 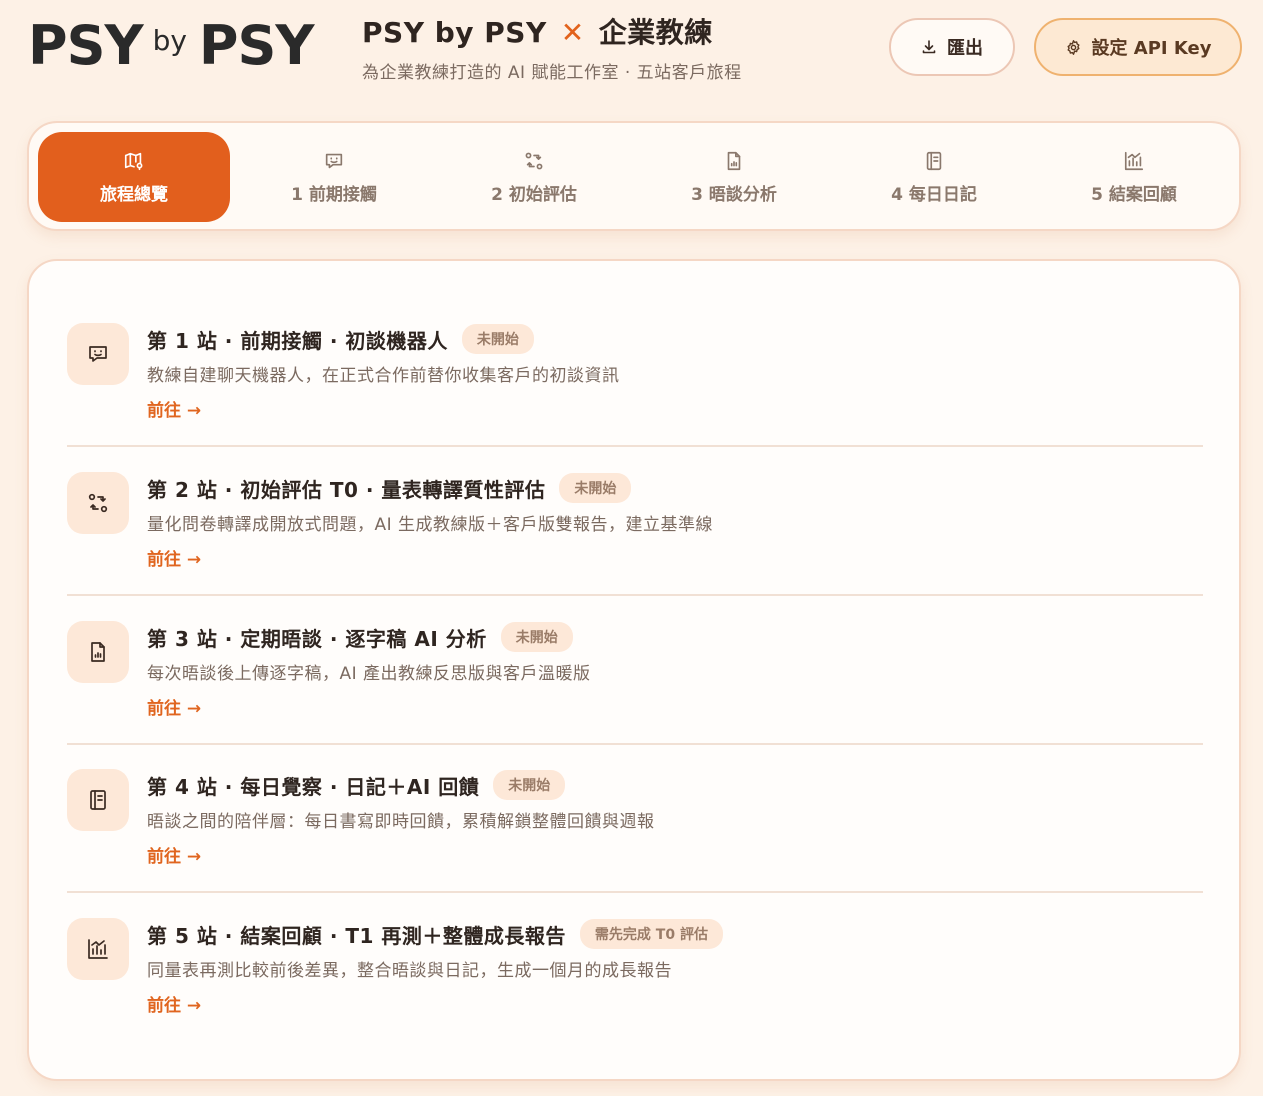 I want to click on export-button: 匯出, so click(x=952, y=47).